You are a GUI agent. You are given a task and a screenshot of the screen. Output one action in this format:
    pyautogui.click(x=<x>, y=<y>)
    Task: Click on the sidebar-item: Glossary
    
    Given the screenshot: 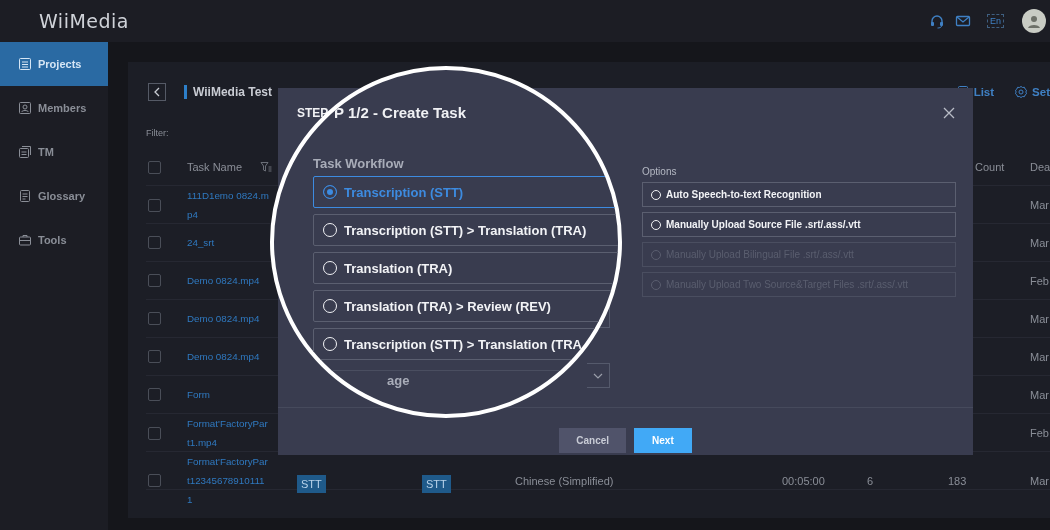 What is the action you would take?
    pyautogui.click(x=54, y=196)
    